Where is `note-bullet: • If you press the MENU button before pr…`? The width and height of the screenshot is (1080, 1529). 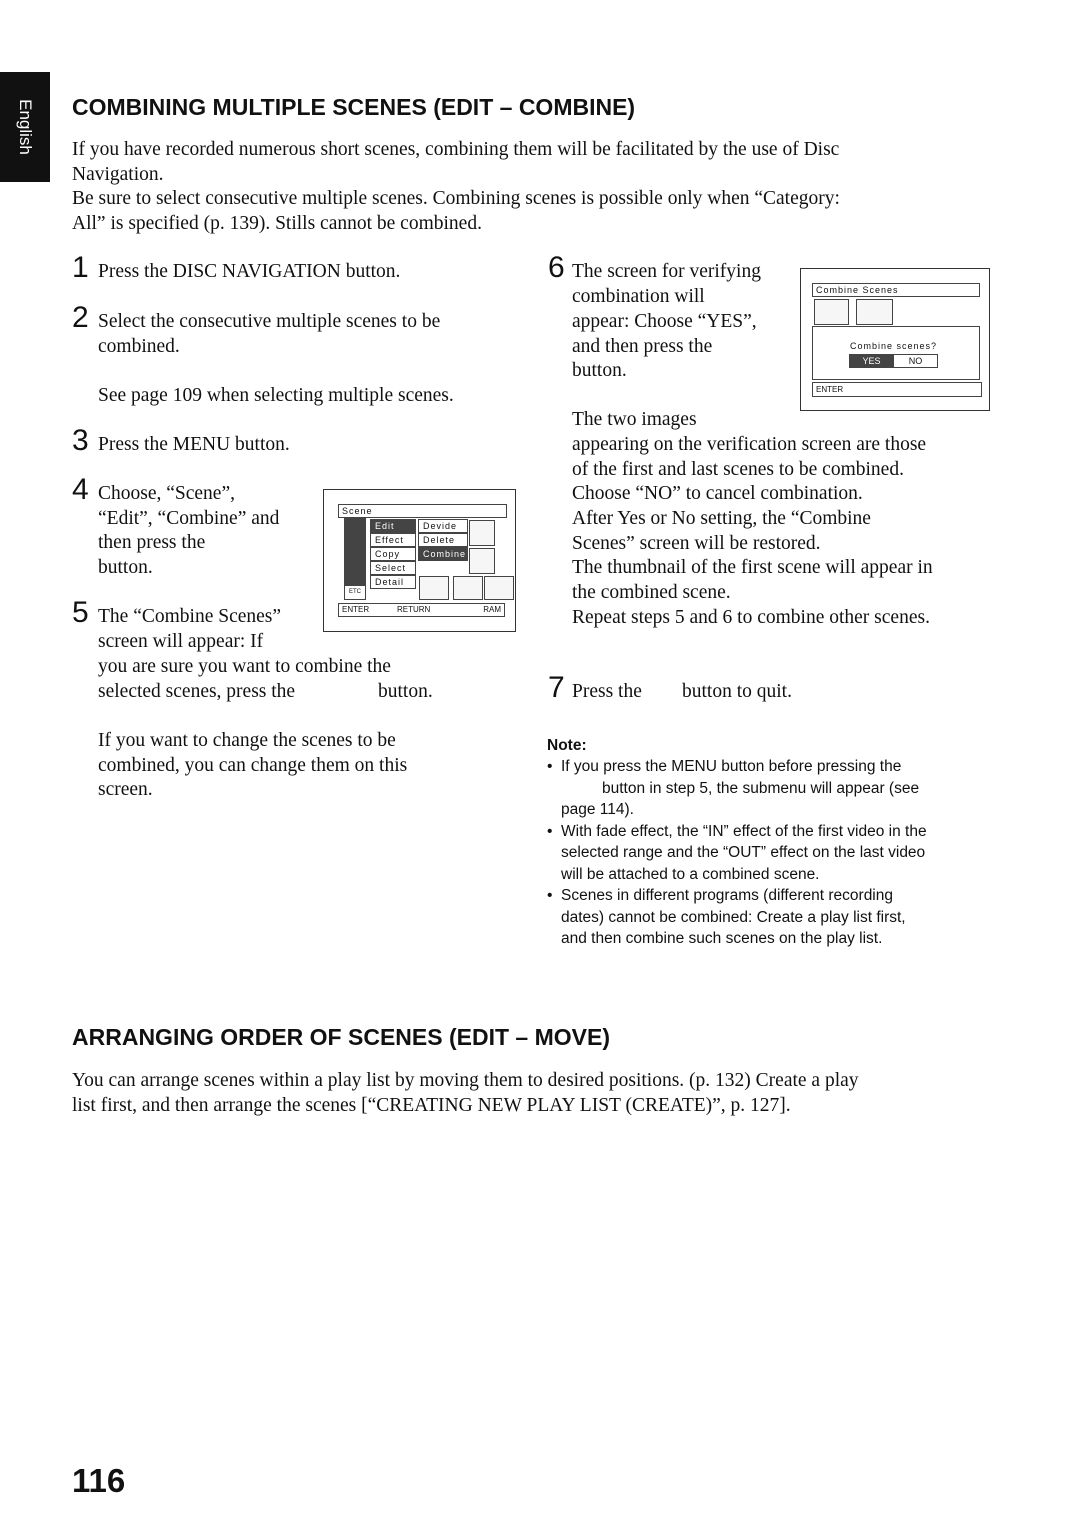
note-bullet: • If you press the MENU button before pr… is located at coordinates (733, 788).